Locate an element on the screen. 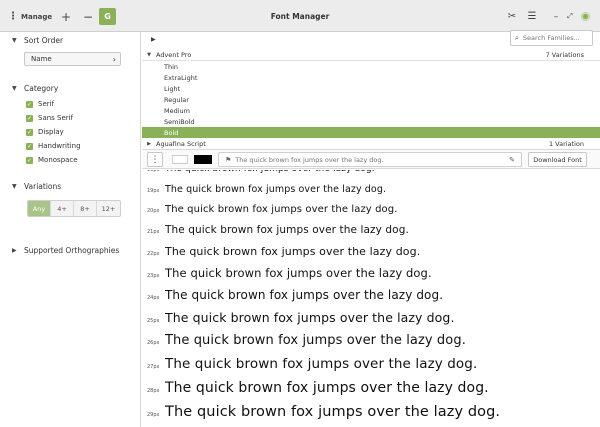 The height and width of the screenshot is (427, 600). category-display: ✓ Display is located at coordinates (45, 132).